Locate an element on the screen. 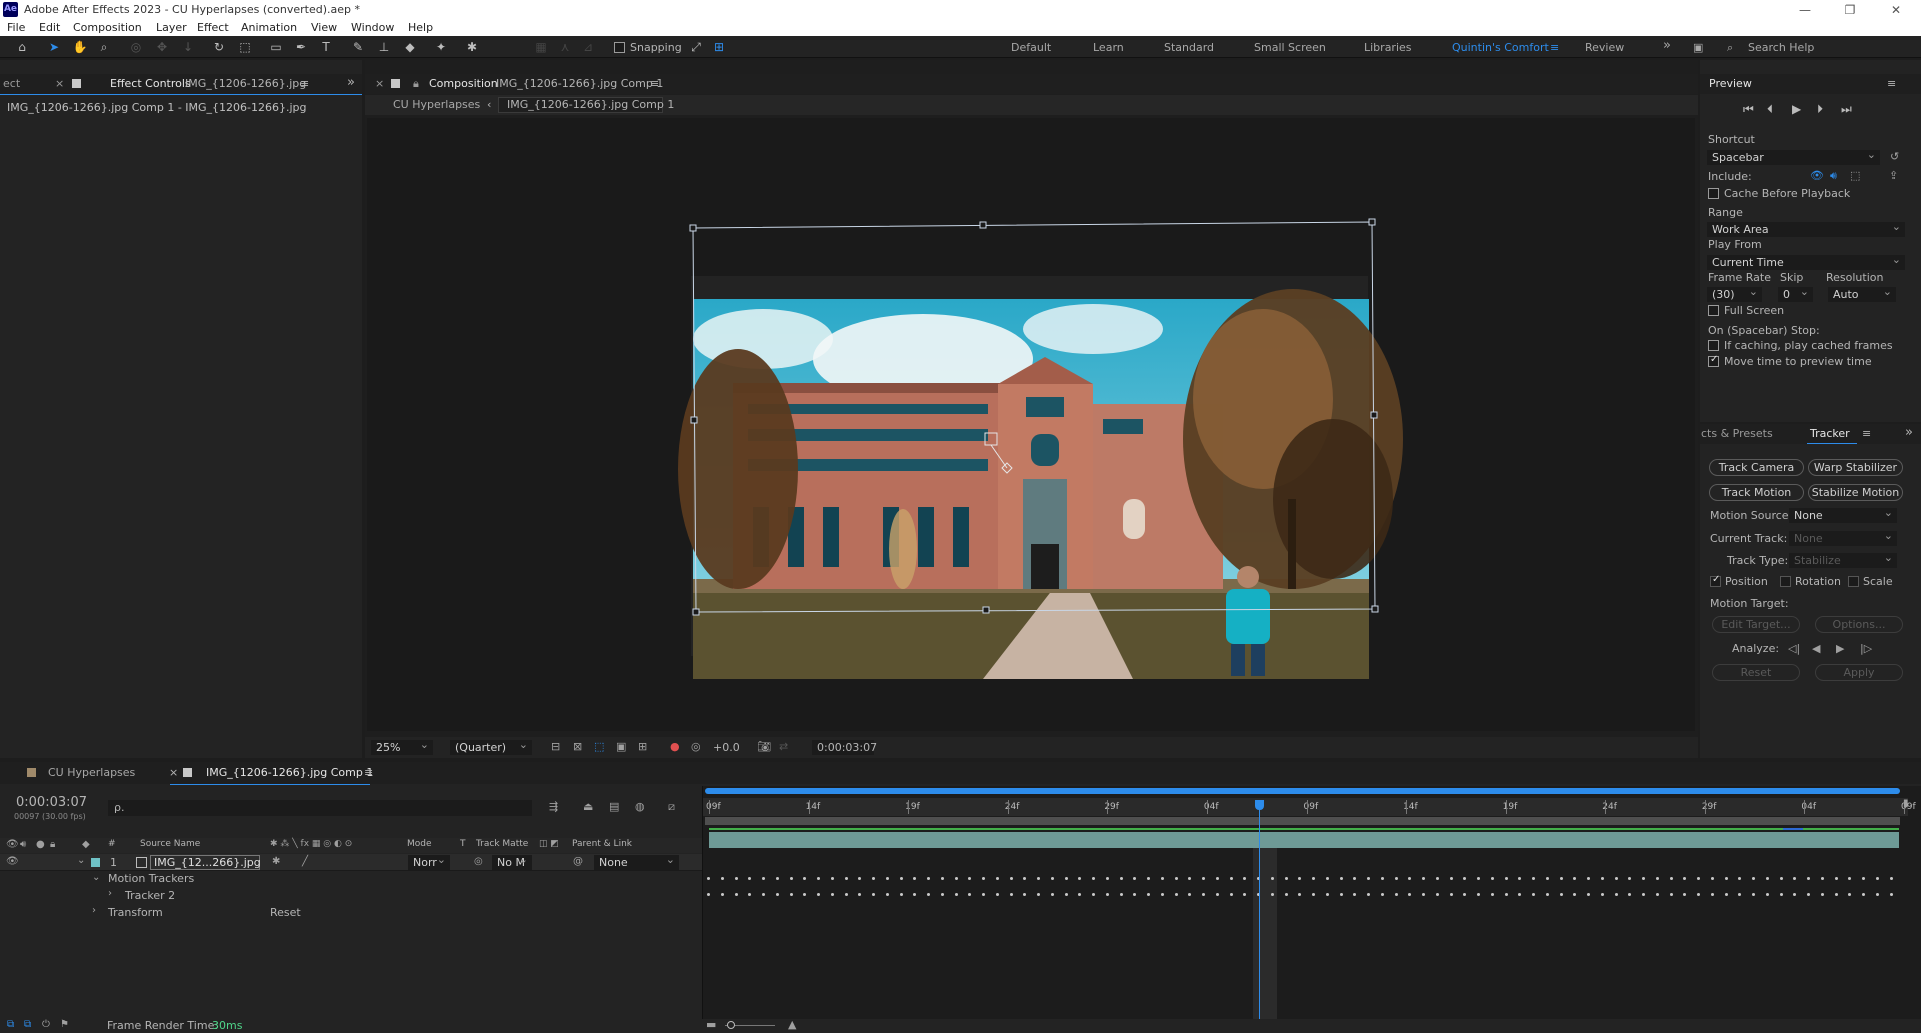 This screenshot has width=1921, height=1033. reset-shortcut-icon: ↺ is located at coordinates (1894, 156).